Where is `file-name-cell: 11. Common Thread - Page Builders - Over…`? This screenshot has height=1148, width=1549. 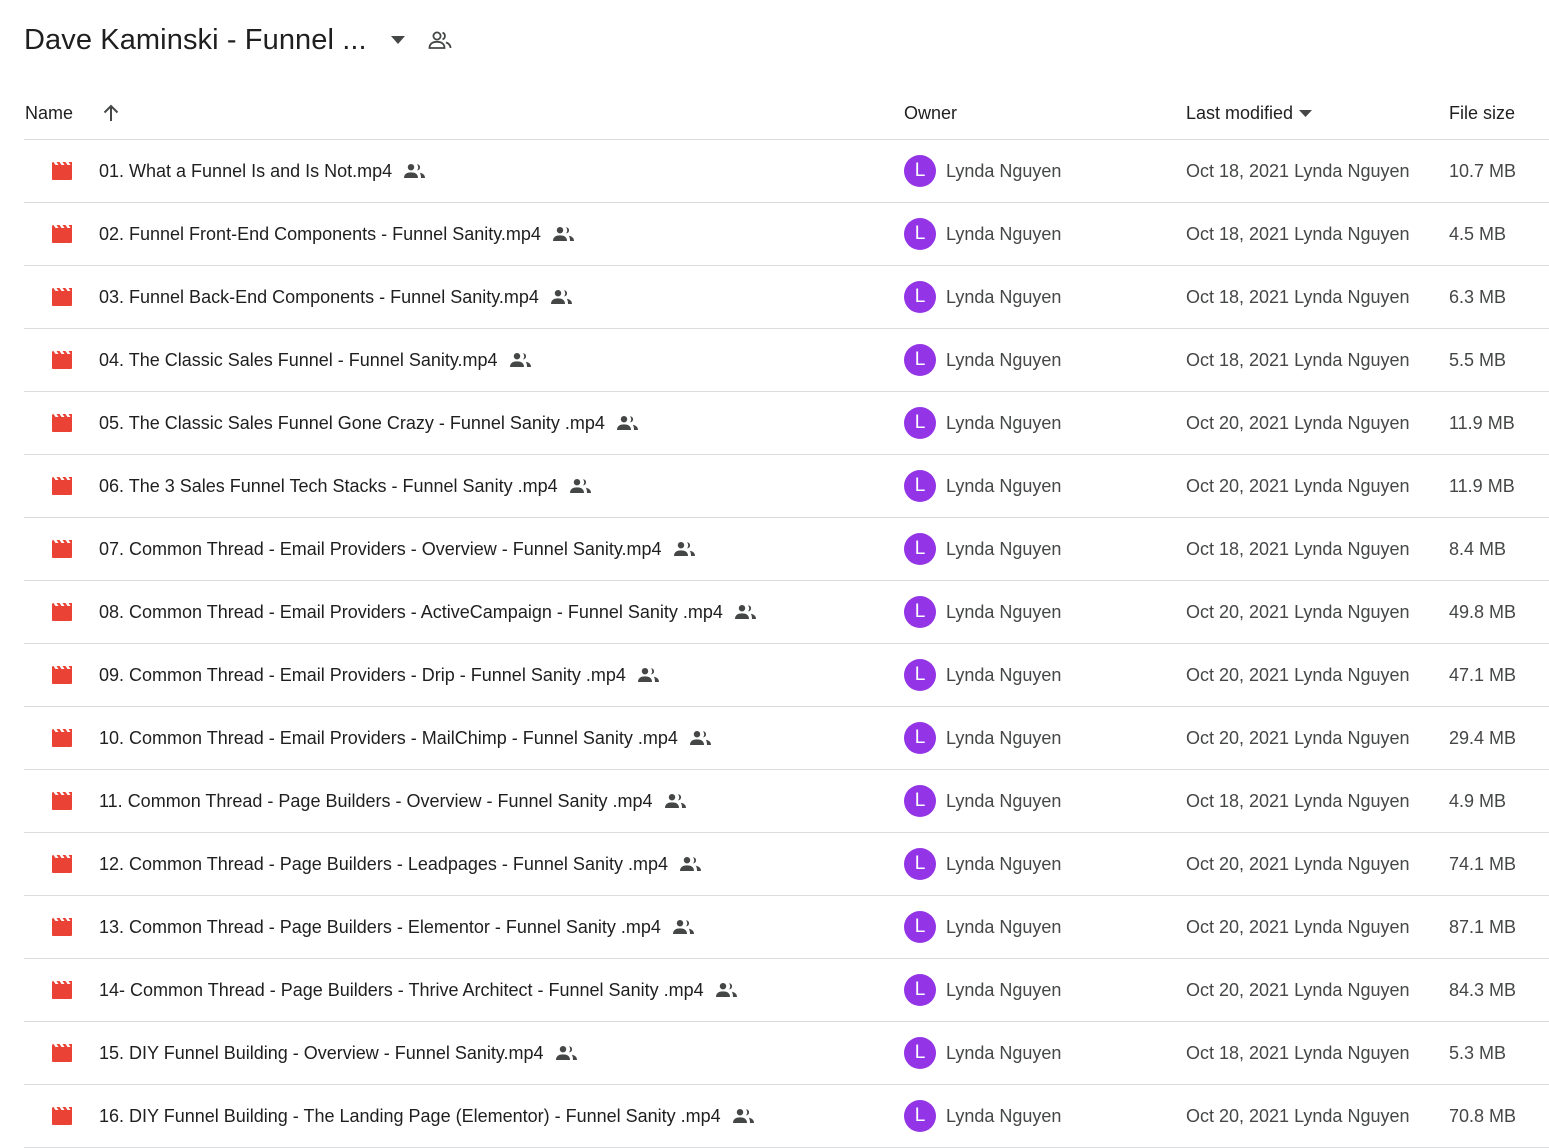
file-name-cell: 11. Common Thread - Page Builders - Over… is located at coordinates (393, 801).